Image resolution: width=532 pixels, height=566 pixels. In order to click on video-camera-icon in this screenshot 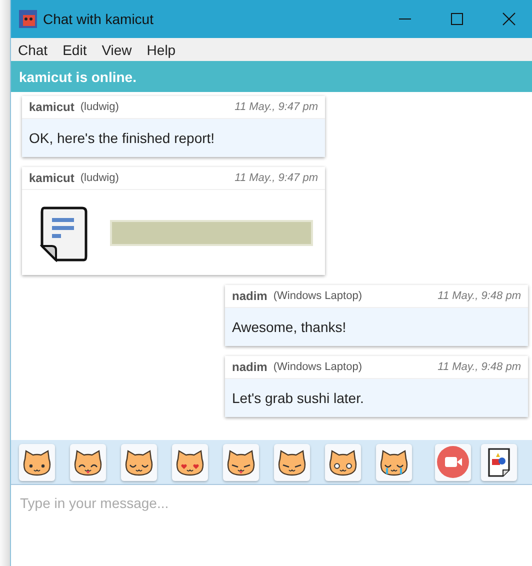, I will do `click(453, 462)`.